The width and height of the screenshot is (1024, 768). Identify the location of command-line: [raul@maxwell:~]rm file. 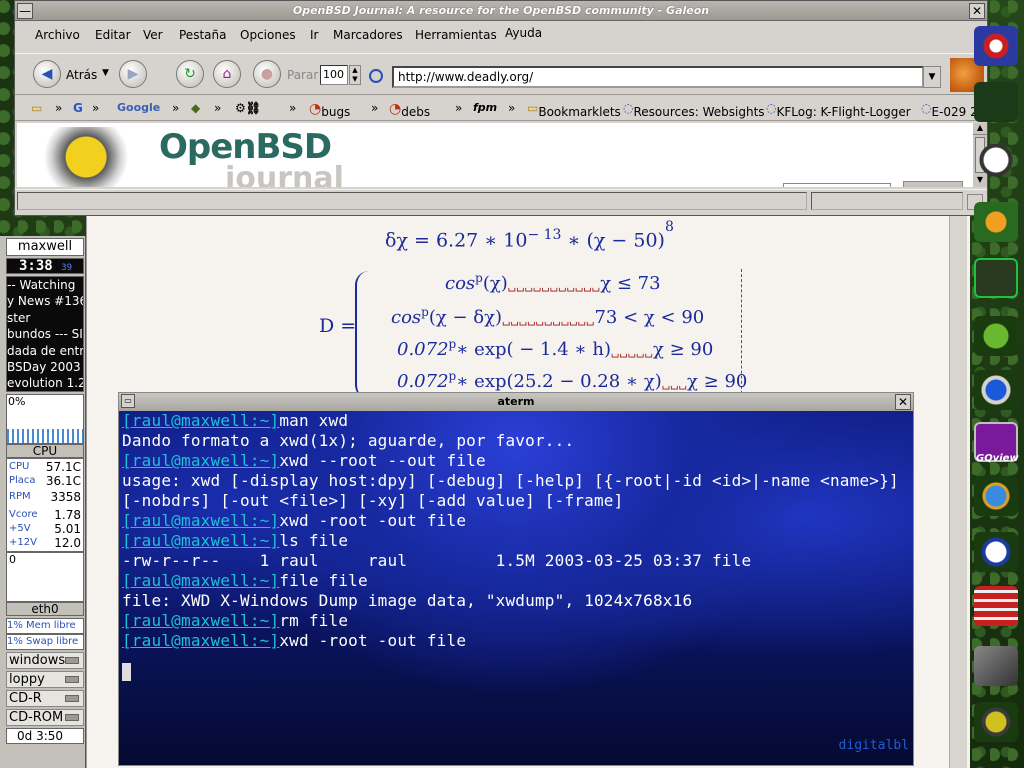
(235, 620).